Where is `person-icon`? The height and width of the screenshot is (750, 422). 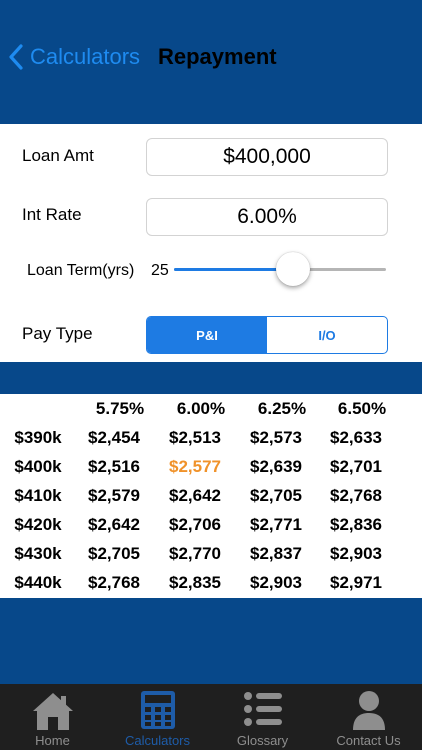 person-icon is located at coordinates (368, 710).